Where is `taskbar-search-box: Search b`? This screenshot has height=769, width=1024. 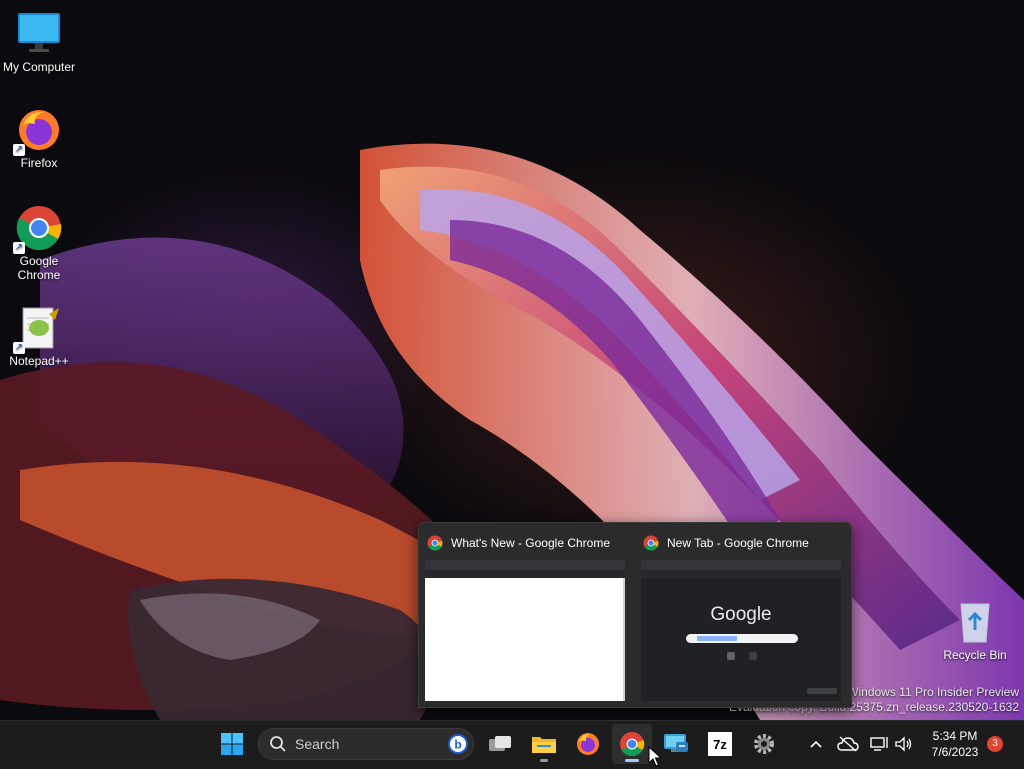 taskbar-search-box: Search b is located at coordinates (366, 744).